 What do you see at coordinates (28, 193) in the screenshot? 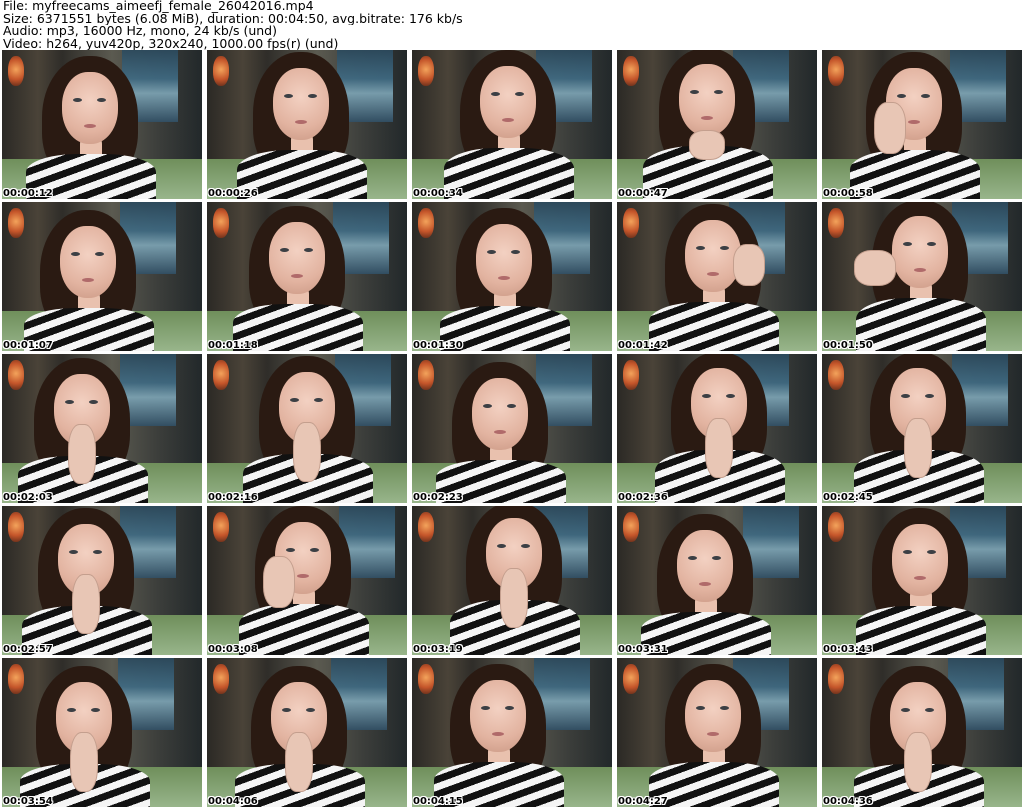
I see `thumbnail-timestamp: 00:00:12` at bounding box center [28, 193].